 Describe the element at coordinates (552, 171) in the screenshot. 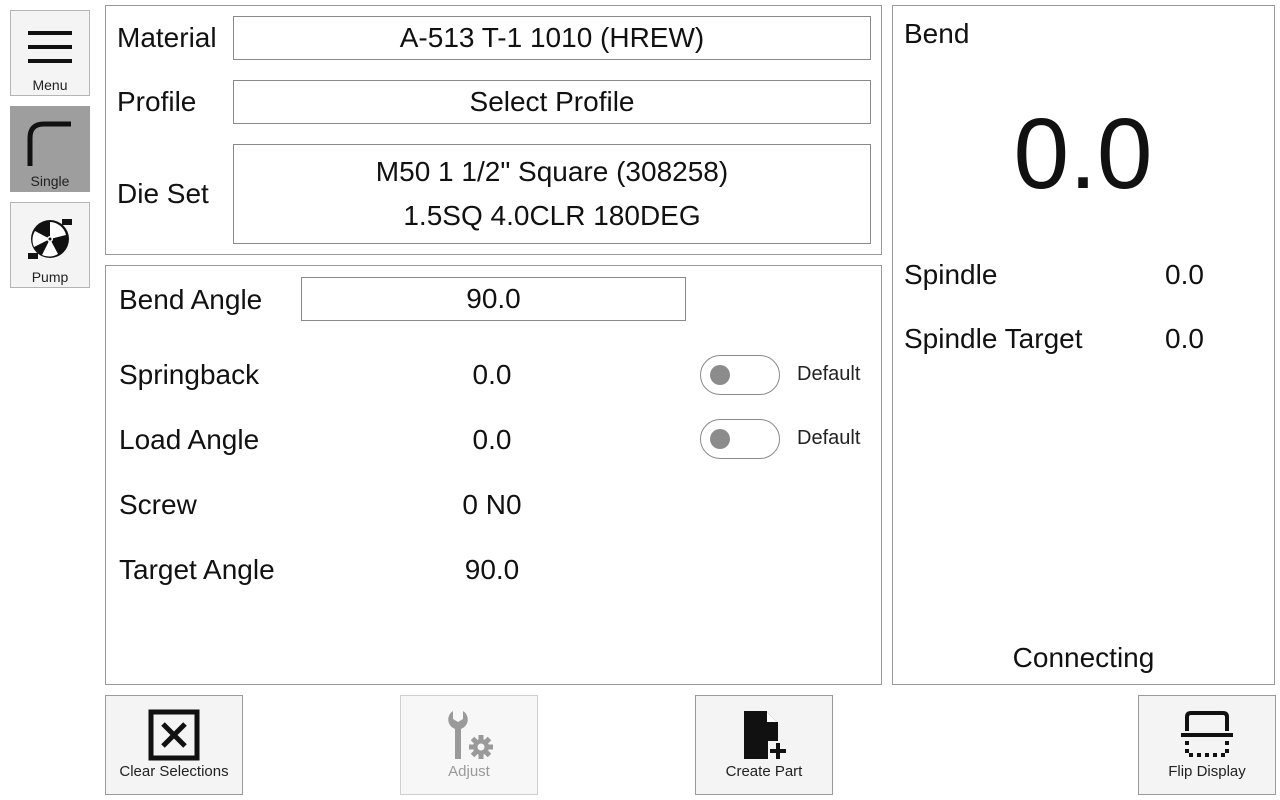

I see `die-set-name: M50 1 1/2" Square (308258)` at that location.